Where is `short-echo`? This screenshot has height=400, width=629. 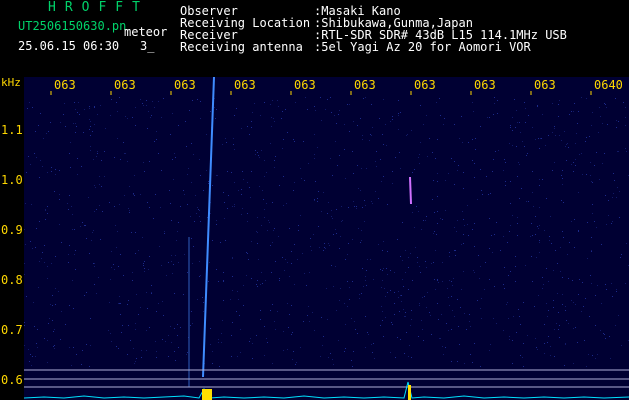 short-echo is located at coordinates (410, 190).